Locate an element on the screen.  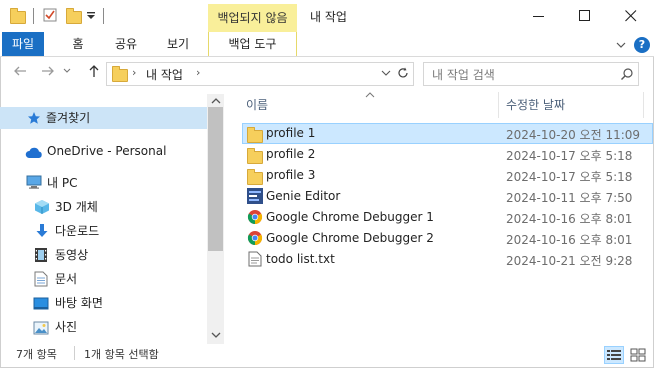
large-icons-view-button is located at coordinates (638, 355).